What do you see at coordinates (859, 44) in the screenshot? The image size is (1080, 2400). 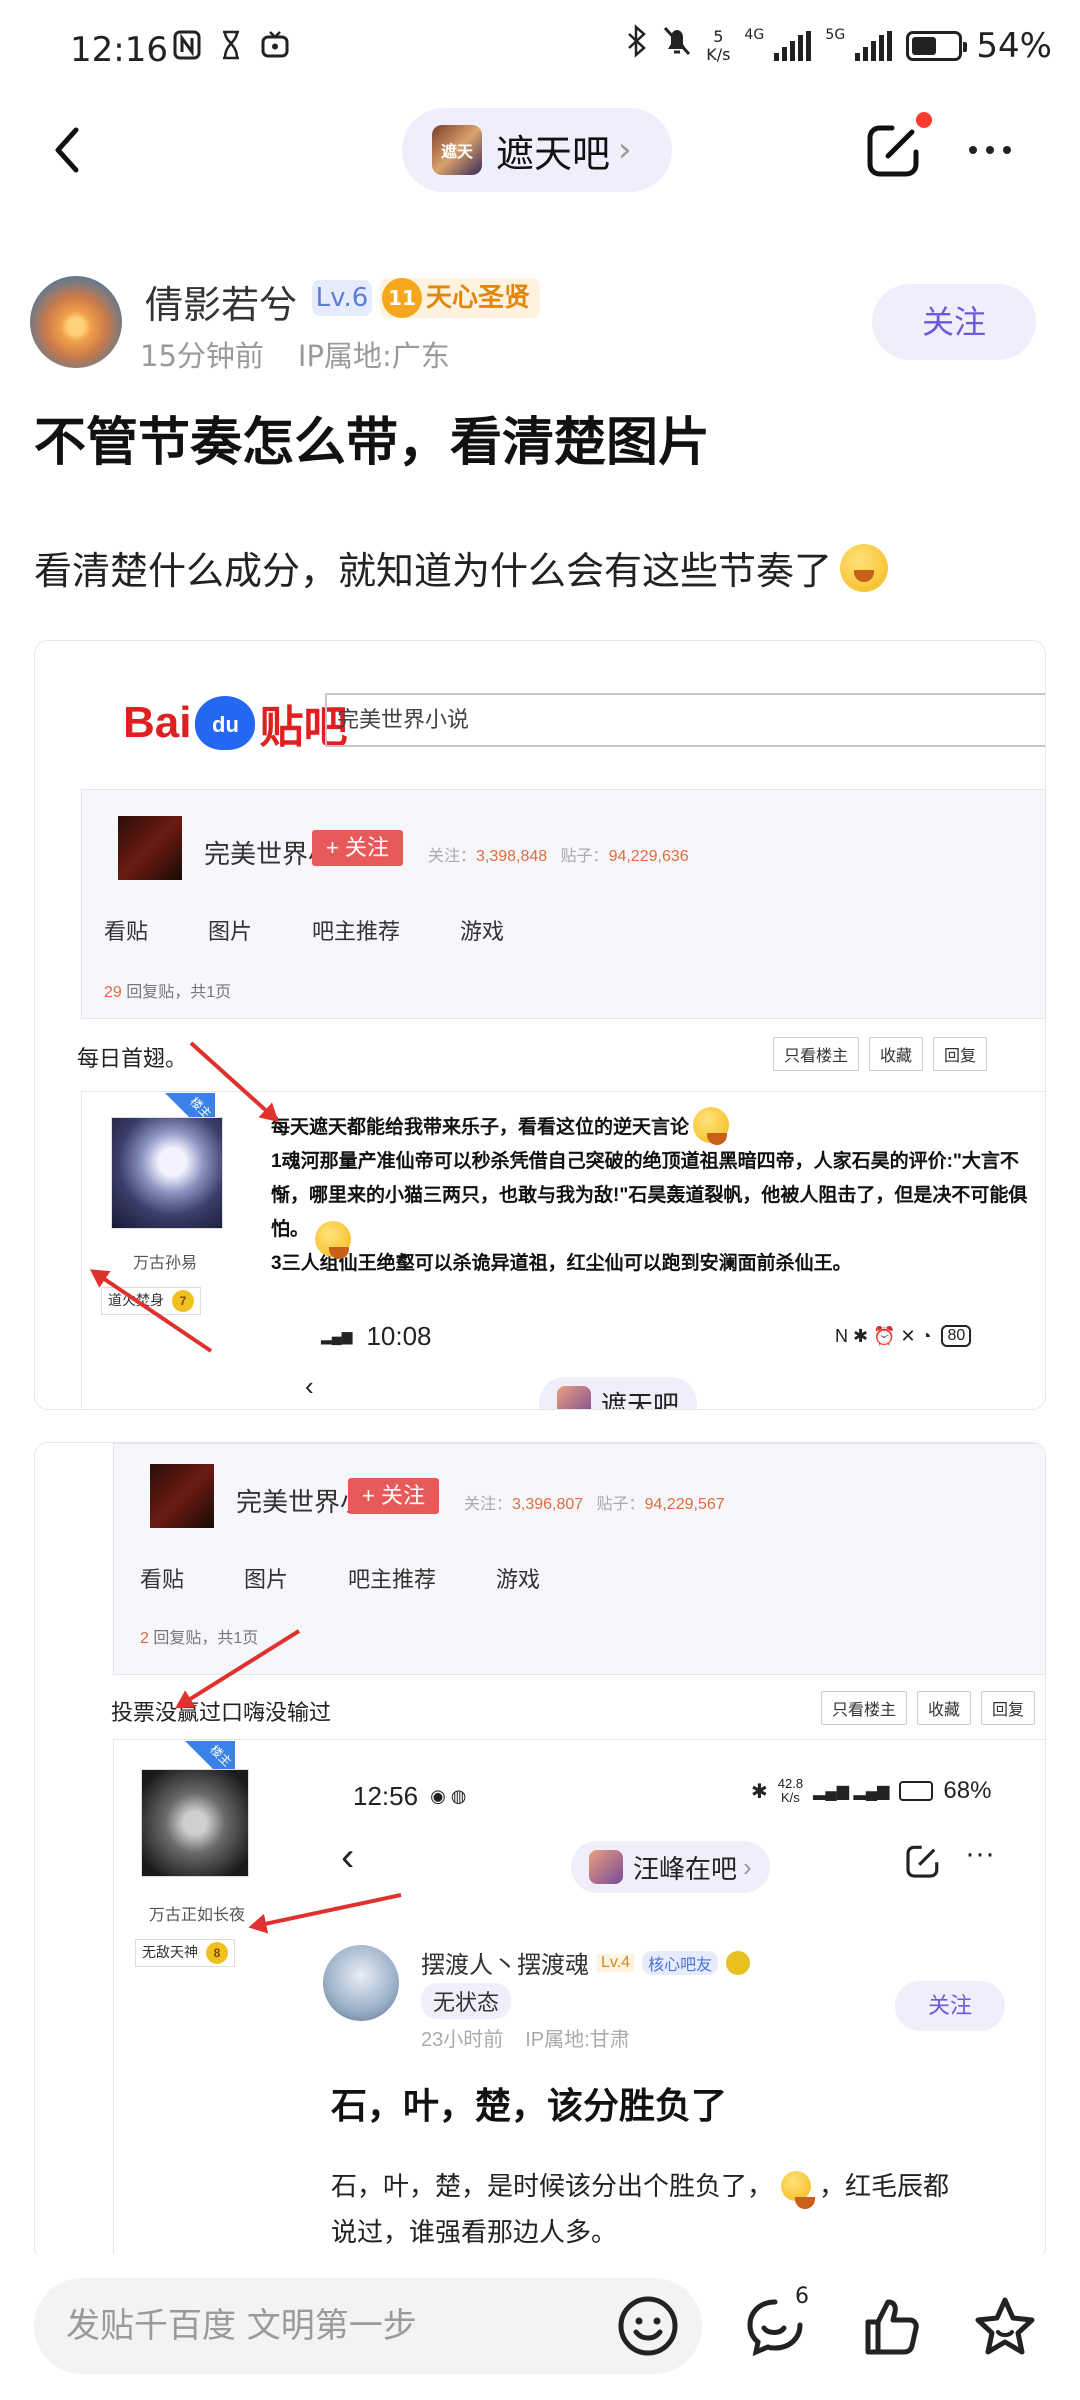 I see `signal-5g-icon: 5G` at bounding box center [859, 44].